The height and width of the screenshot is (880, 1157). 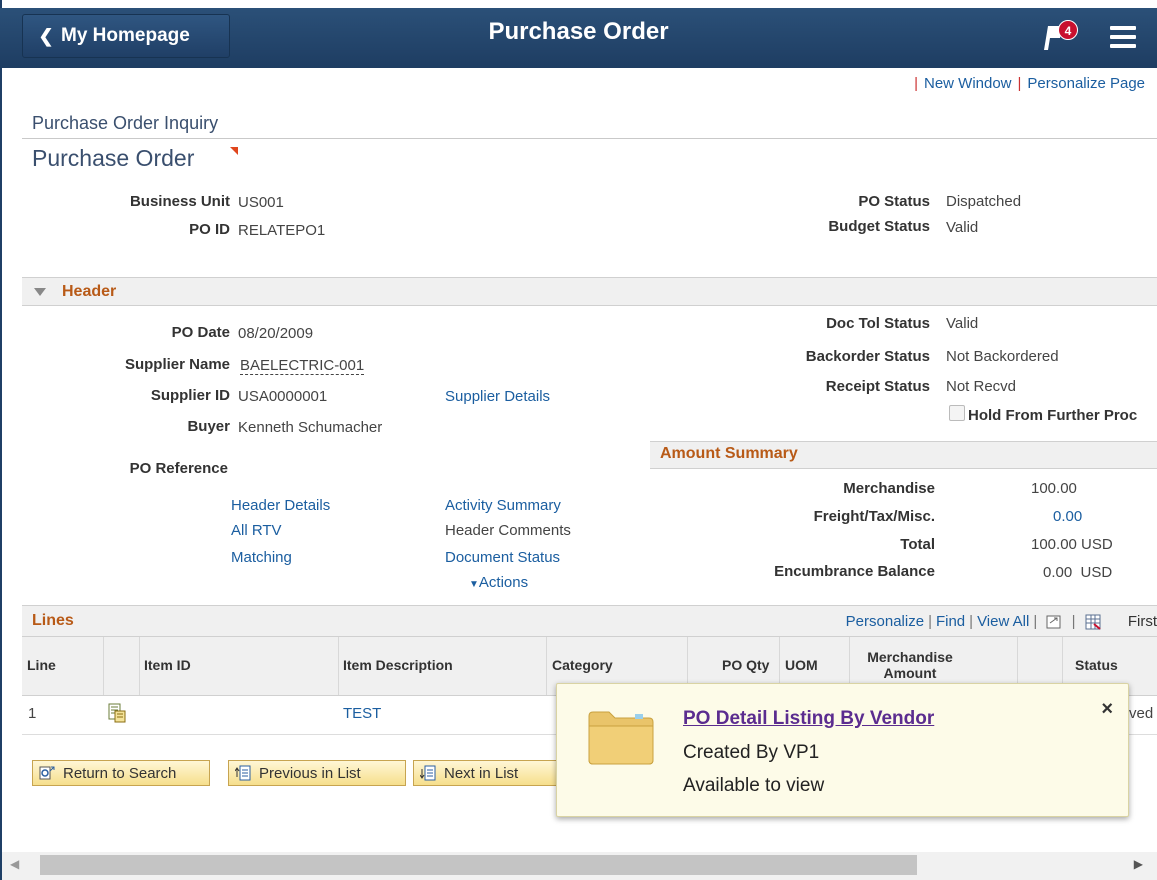 I want to click on matching-link: Matching, so click(x=261, y=557).